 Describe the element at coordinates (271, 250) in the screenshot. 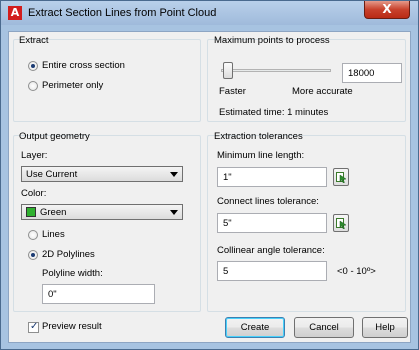

I see `collinear-angle-label: Collinear angle tolerance:` at that location.